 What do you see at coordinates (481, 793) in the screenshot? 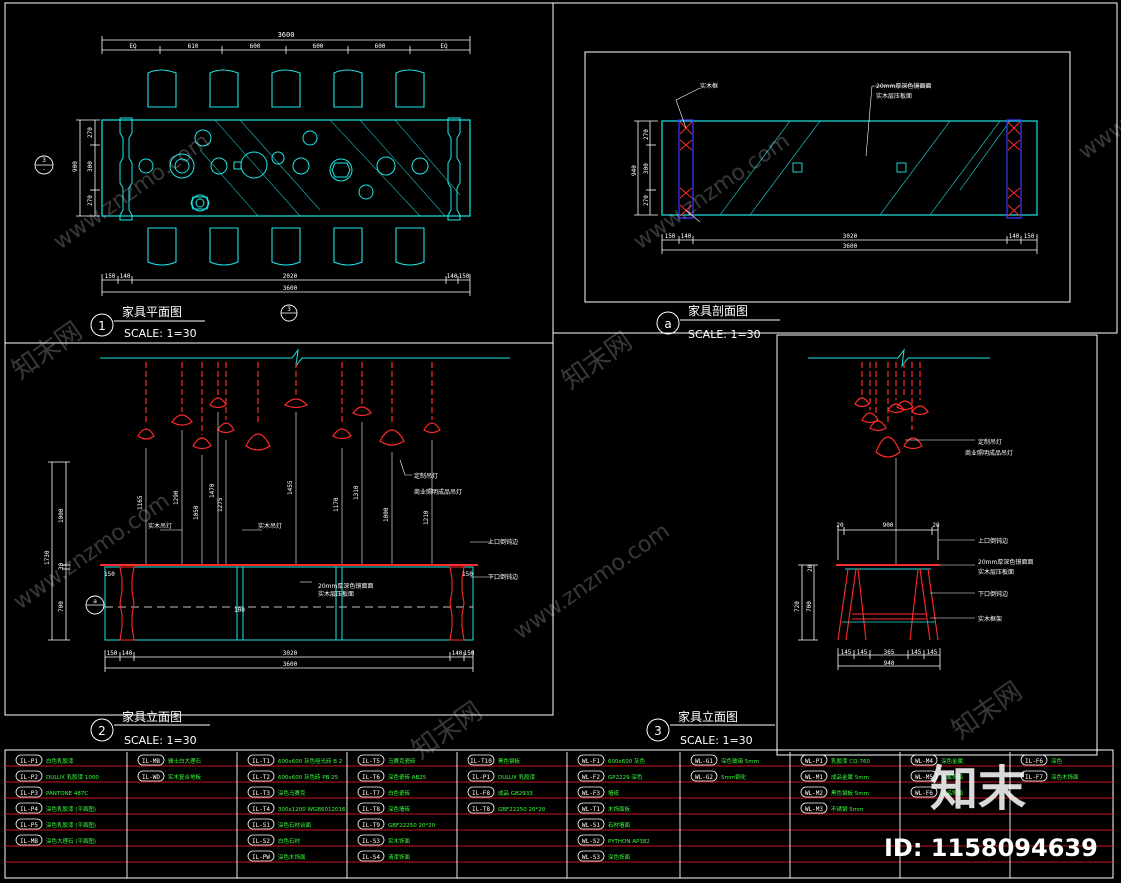
I see `legend-tag: IL-F8` at bounding box center [481, 793].